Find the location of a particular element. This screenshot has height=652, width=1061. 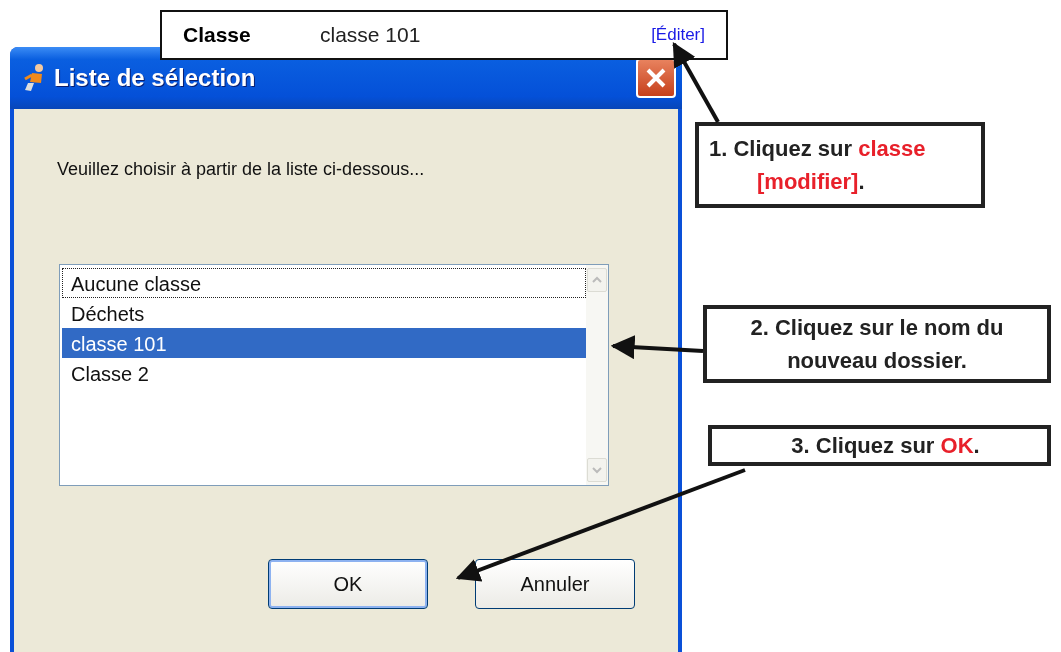

scrollbar is located at coordinates (597, 375).